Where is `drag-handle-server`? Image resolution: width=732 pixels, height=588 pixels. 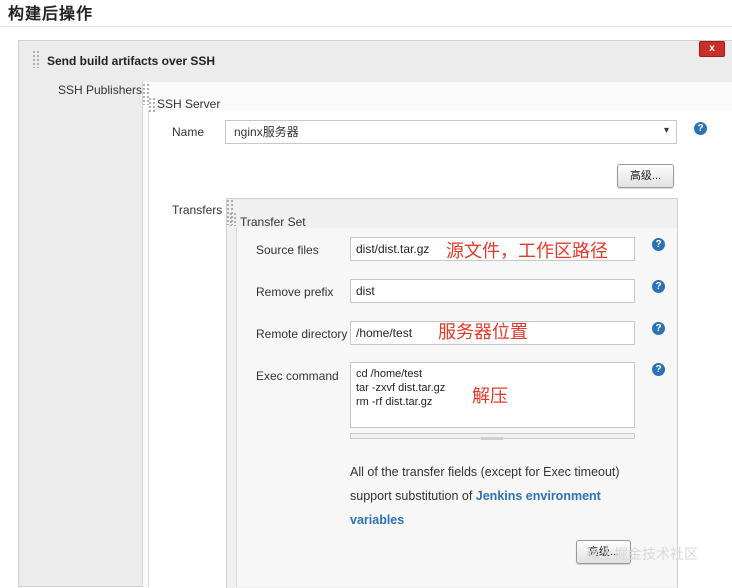 drag-handle-server is located at coordinates (152, 105).